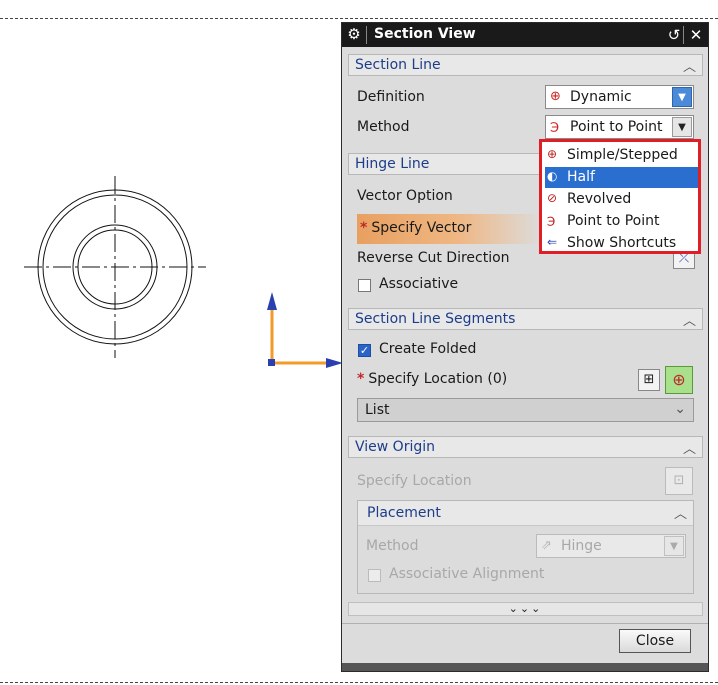 The image size is (718, 685). I want to click on group-title: Section Line Segments, so click(435, 319).